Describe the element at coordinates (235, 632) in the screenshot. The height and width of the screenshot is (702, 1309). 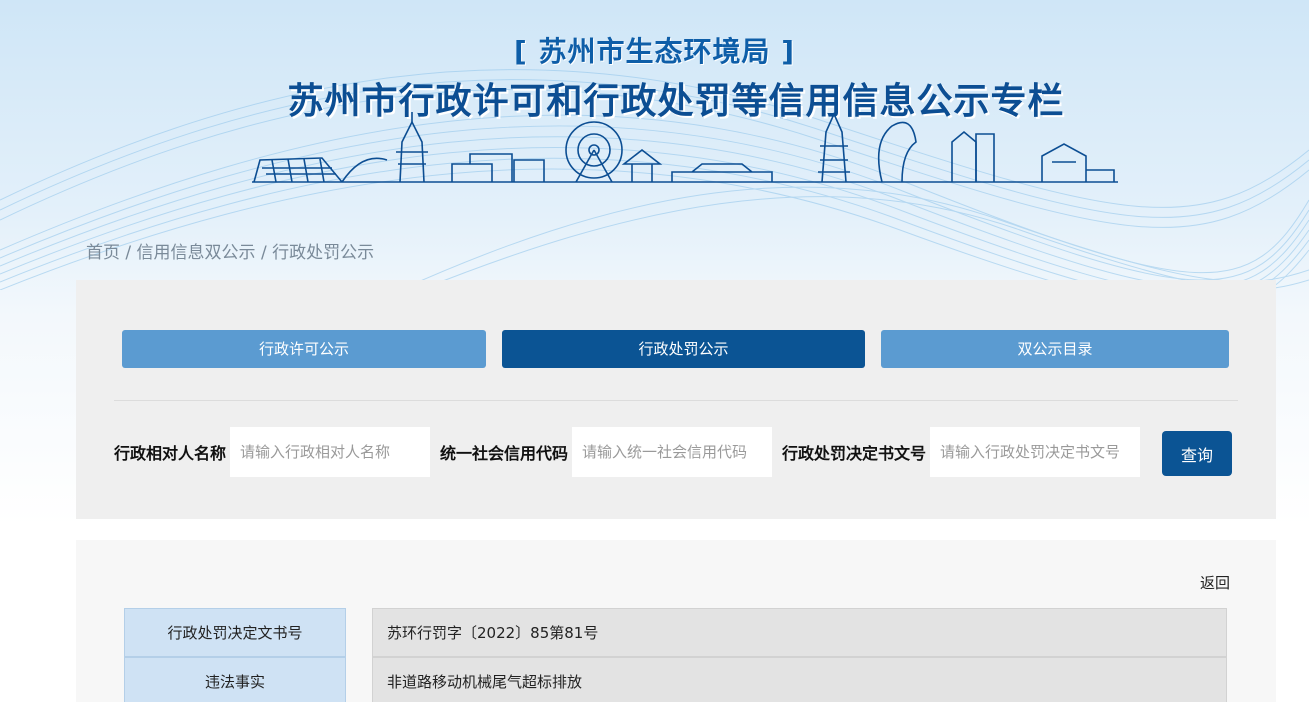
I see `row-key: 行政处罚决定文书号` at that location.